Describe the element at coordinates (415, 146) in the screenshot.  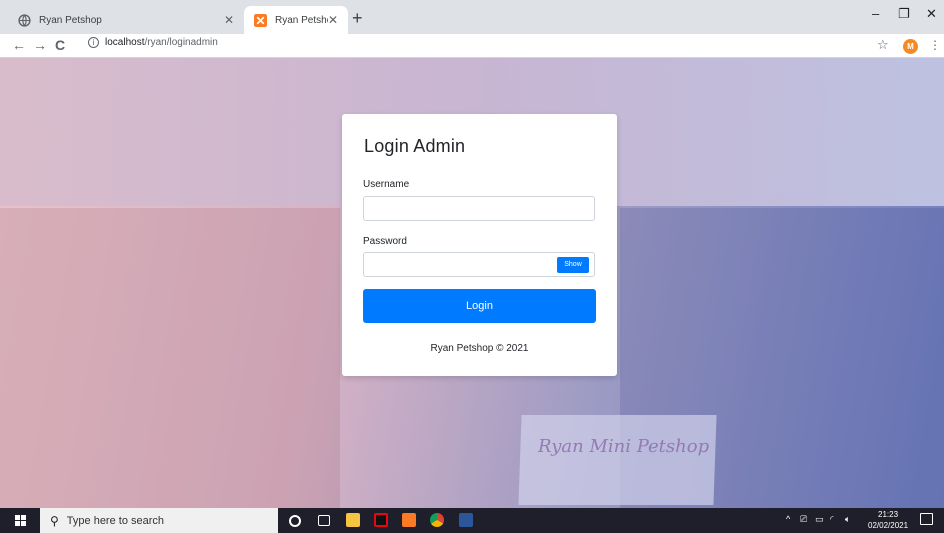
I see `login-title: Login Admin` at that location.